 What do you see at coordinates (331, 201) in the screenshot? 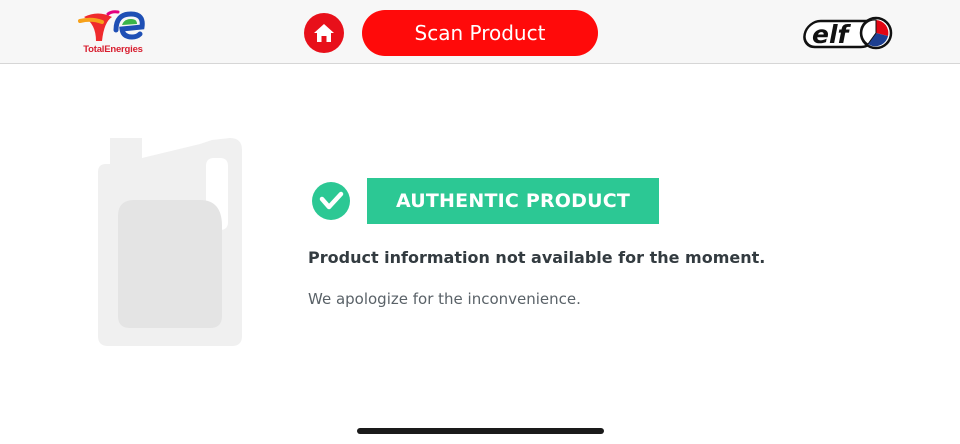
I see `check-circle-icon` at bounding box center [331, 201].